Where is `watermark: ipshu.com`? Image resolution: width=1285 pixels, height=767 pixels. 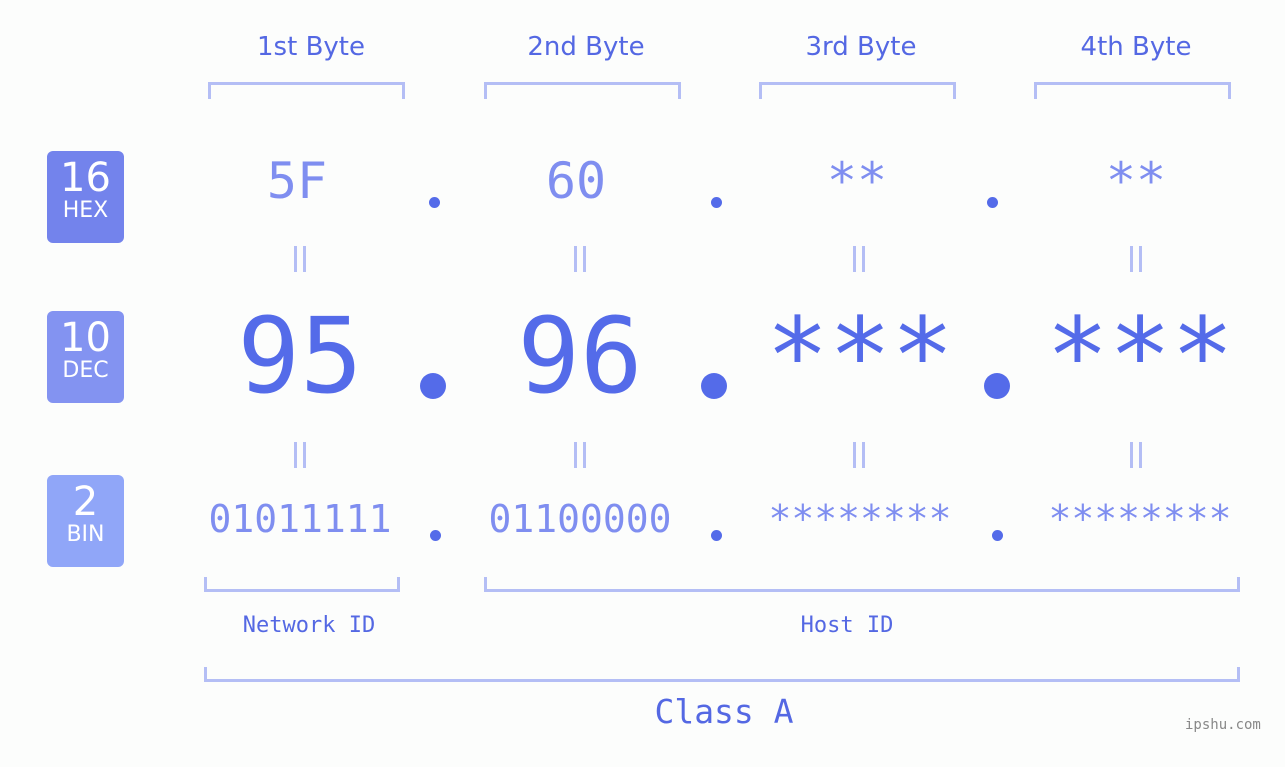
watermark: ipshu.com is located at coordinates (1223, 725).